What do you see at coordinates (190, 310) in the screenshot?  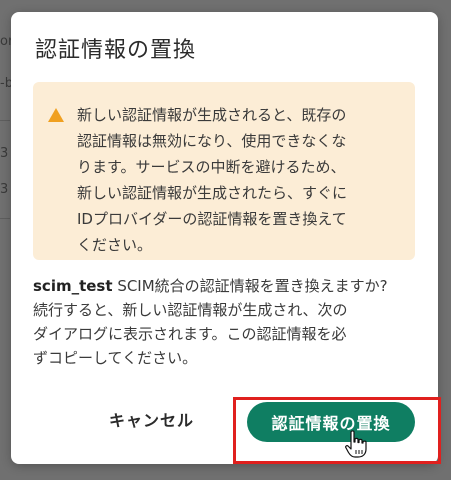 I see `confirmation-text-line: 続行すると、新しい認証情報が生成され、次の` at bounding box center [190, 310].